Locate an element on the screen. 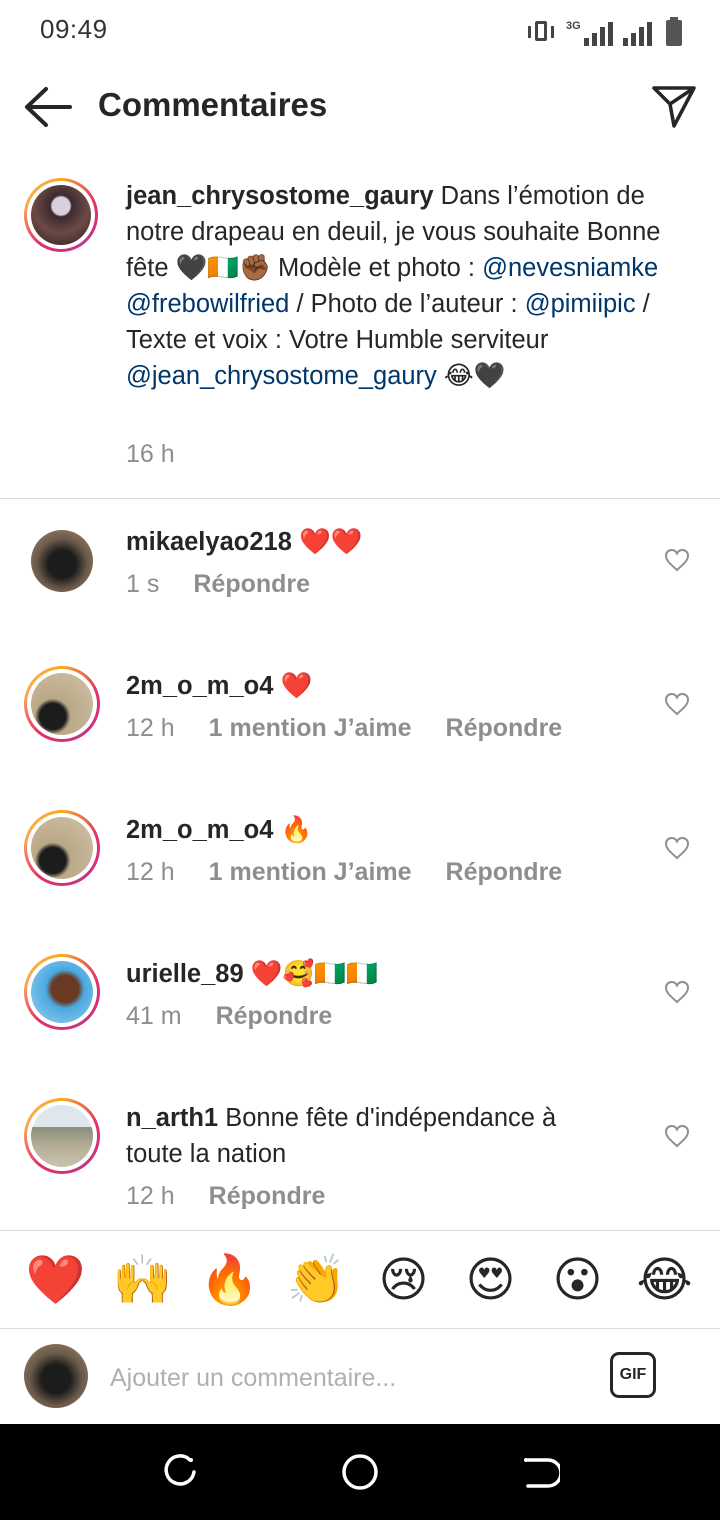  comment-input-row: GIF is located at coordinates (360, 1377).